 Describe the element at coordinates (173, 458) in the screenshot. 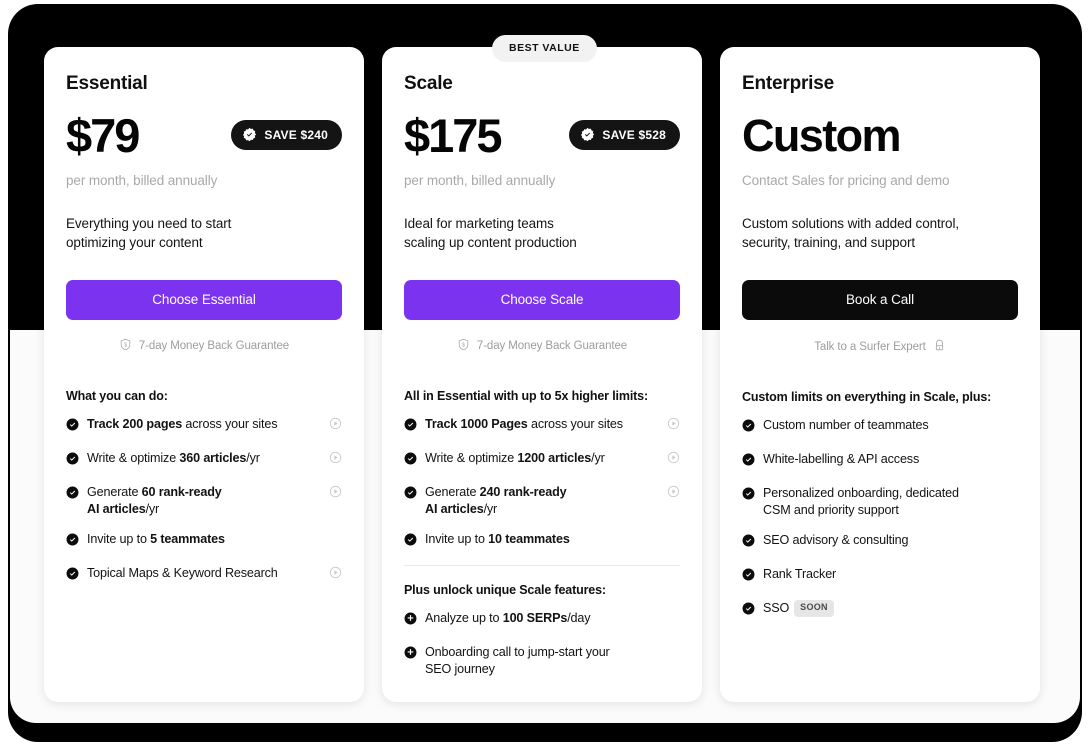

I see `feature-label: Write & optimize 360 articles/yr` at that location.